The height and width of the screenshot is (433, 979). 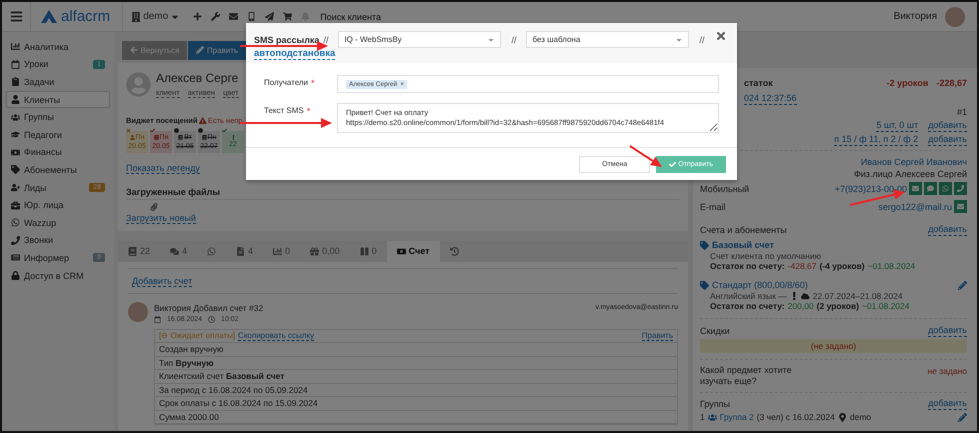 I want to click on arrow-left-icon, so click(x=134, y=50).